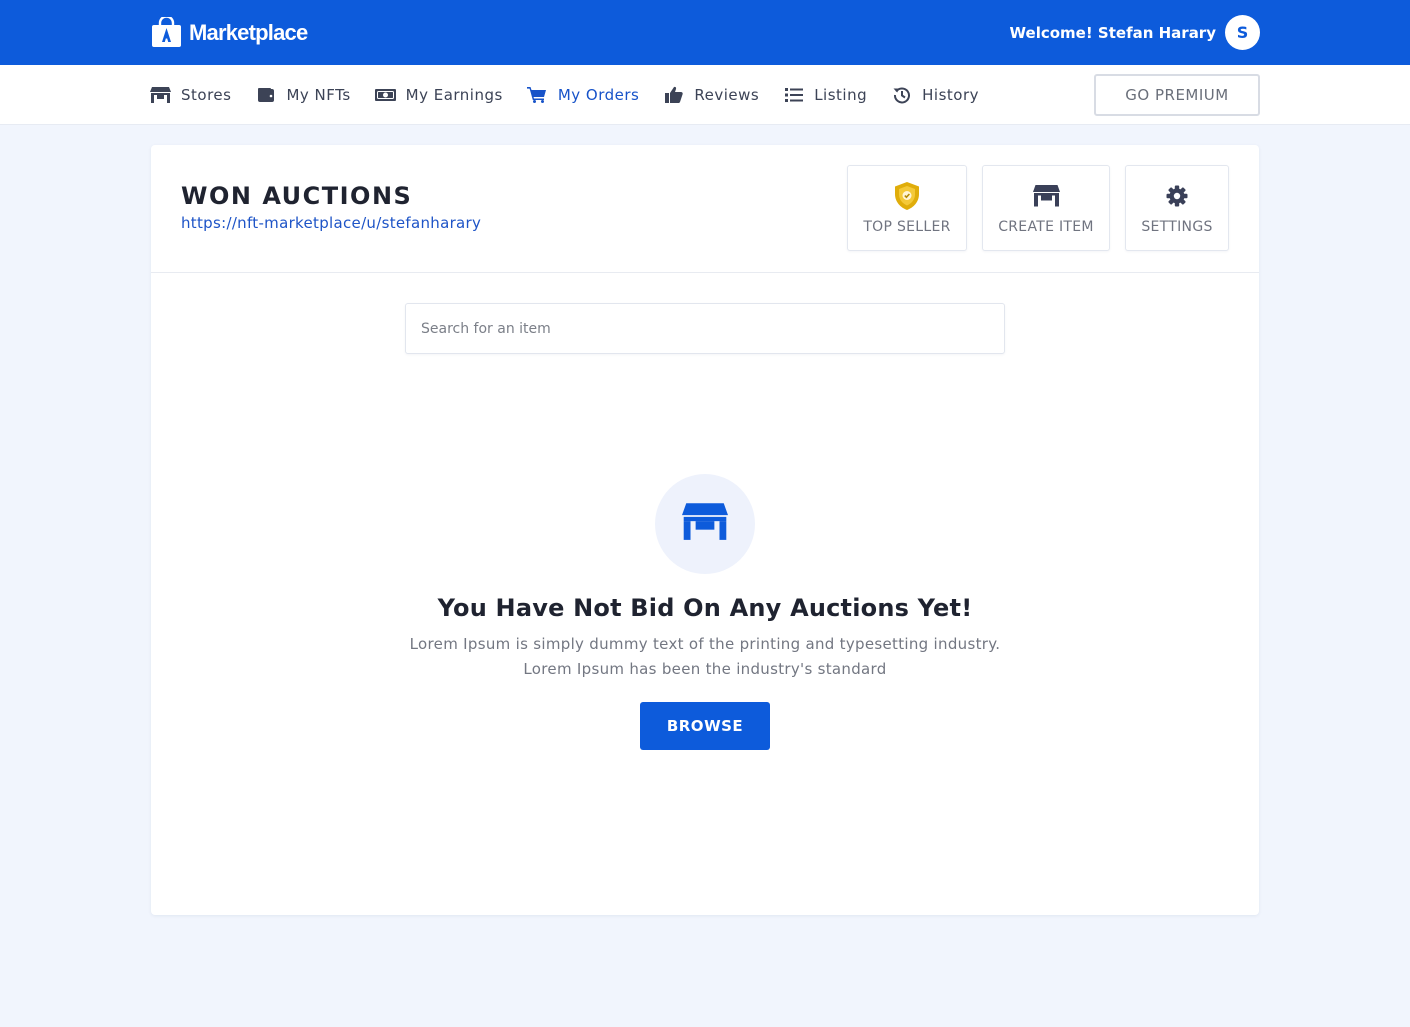  Describe the element at coordinates (1046, 226) in the screenshot. I see `create-item-label: CREATE ITEM` at that location.